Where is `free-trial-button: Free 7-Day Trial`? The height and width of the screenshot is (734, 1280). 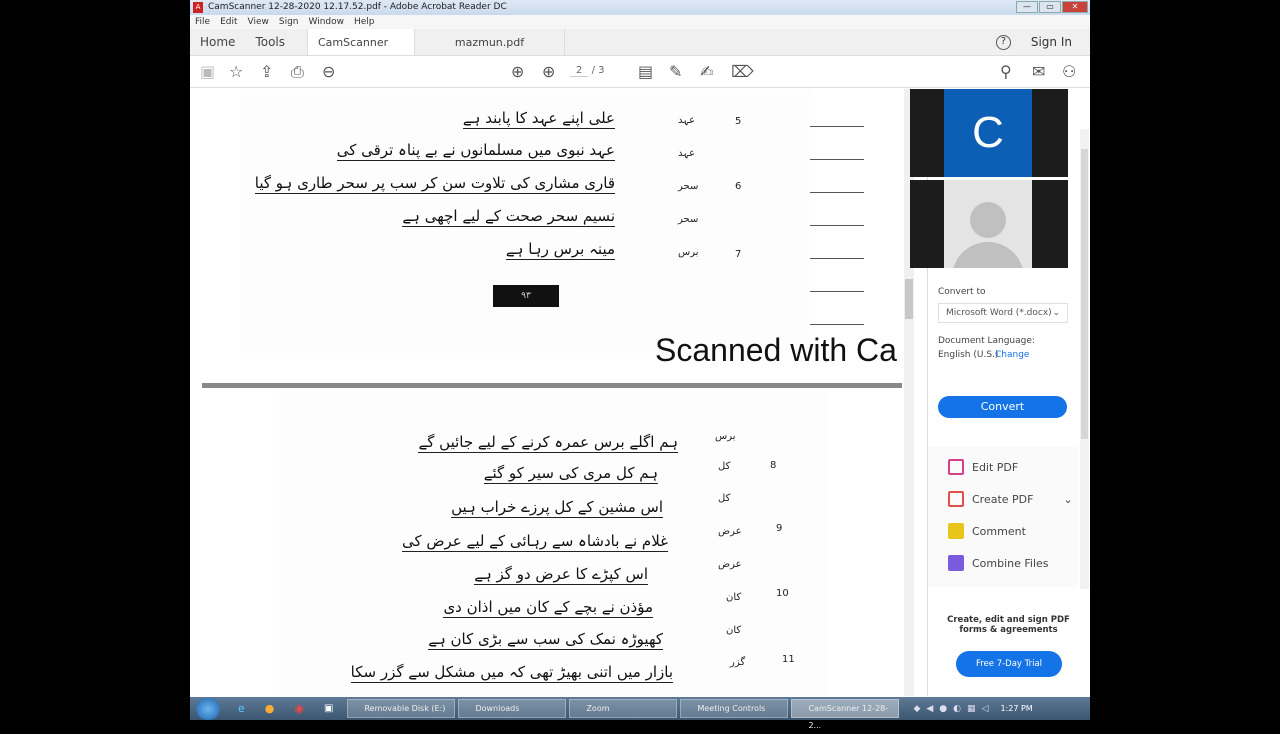
free-trial-button: Free 7-Day Trial is located at coordinates (1009, 664).